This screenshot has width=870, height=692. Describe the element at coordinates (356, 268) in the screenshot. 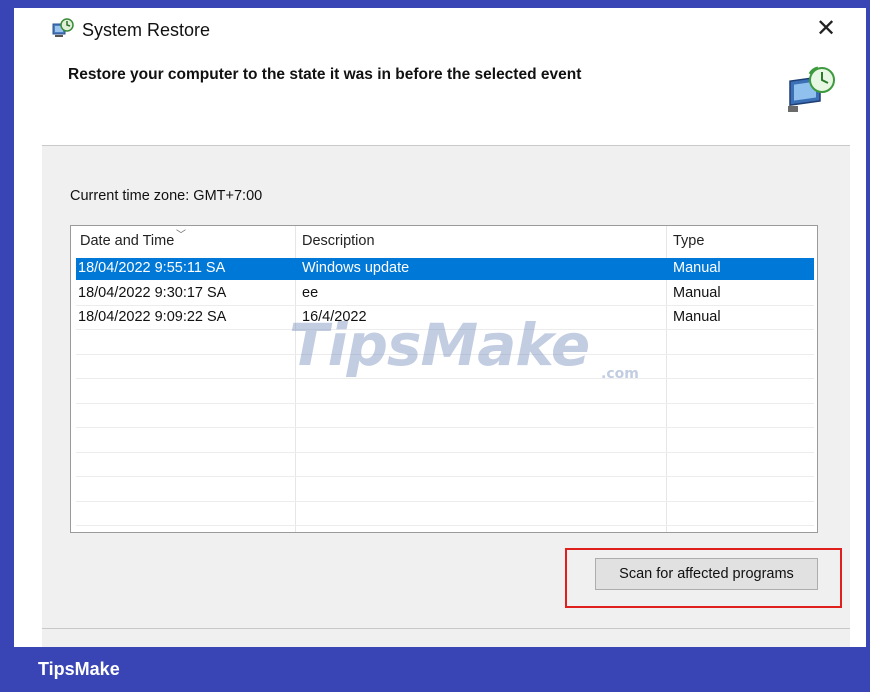

I see `row-description: Windows update` at that location.